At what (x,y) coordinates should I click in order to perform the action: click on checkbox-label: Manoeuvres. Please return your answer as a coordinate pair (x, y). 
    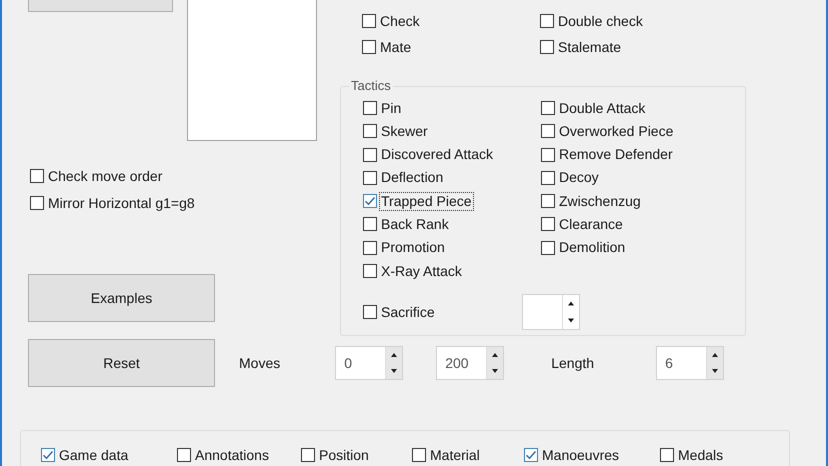
    Looking at the image, I should click on (580, 455).